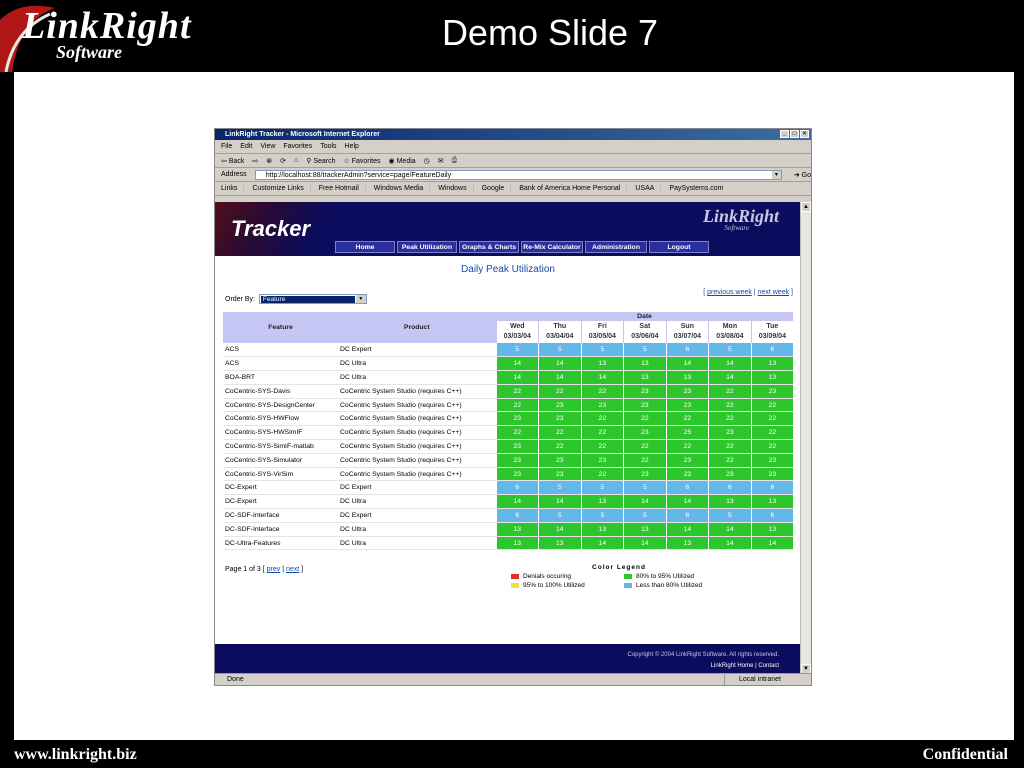  What do you see at coordinates (776, 174) in the screenshot?
I see `address-dropdown-icon: ▾` at bounding box center [776, 174].